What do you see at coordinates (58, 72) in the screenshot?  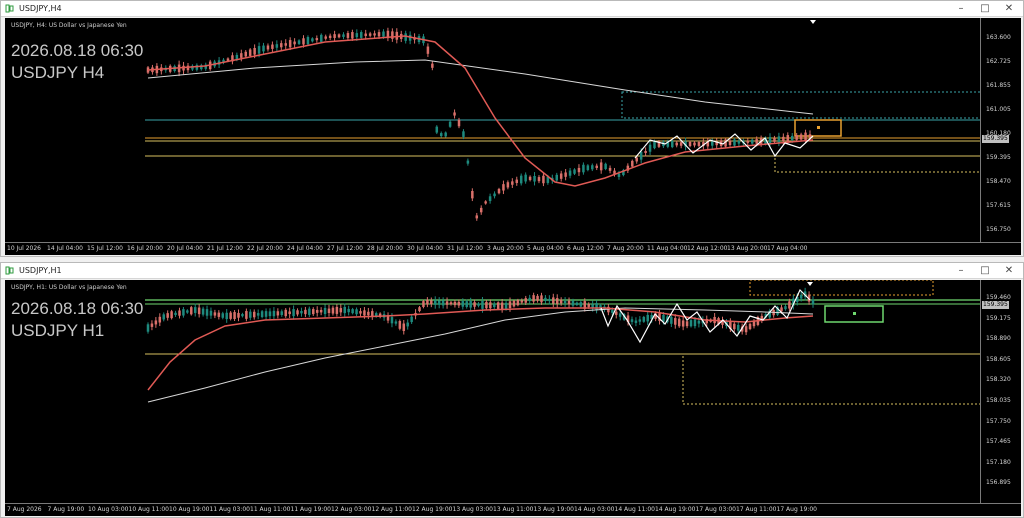 I see `symbol-timeframe-label: USDJPY H4` at bounding box center [58, 72].